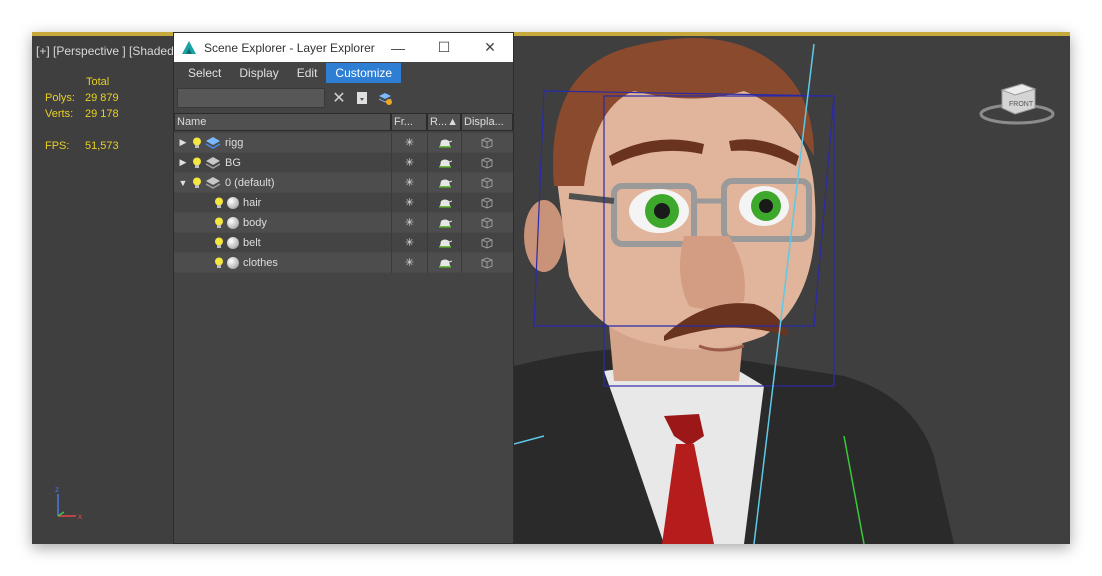 The height and width of the screenshot is (576, 1102). I want to click on menu-edit: Edit, so click(307, 73).